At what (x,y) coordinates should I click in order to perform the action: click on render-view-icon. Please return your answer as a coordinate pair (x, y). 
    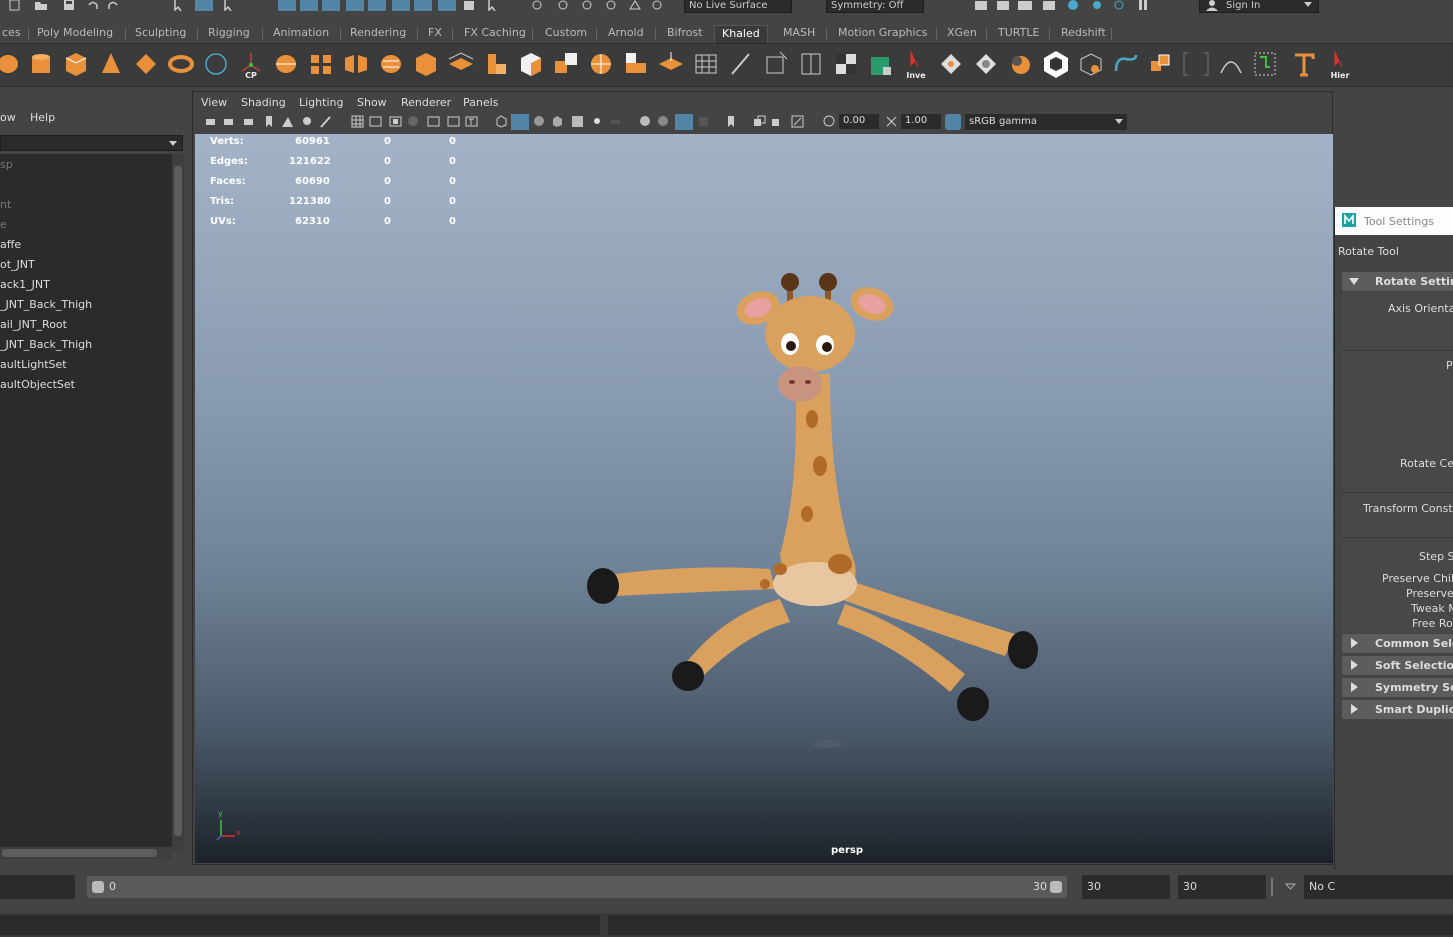
    Looking at the image, I should click on (981, 5).